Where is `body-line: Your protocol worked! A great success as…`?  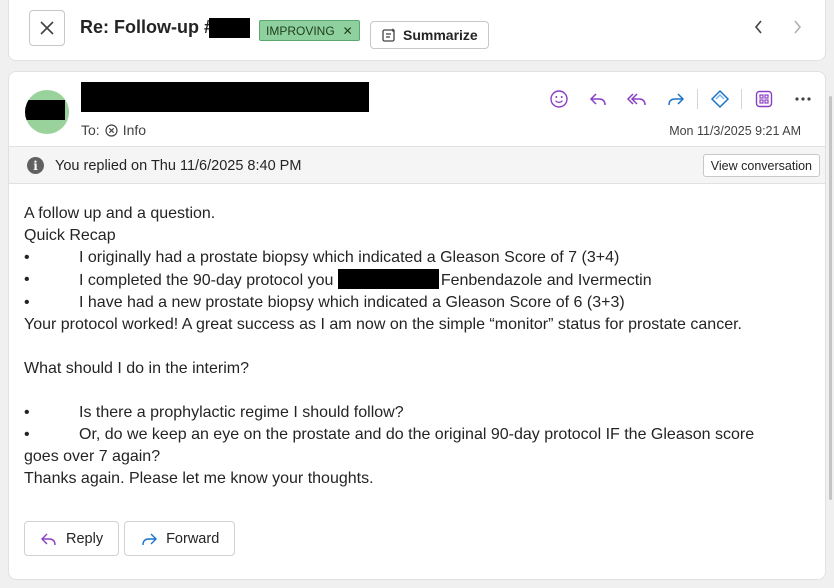
body-line: Your protocol worked! A great success as… is located at coordinates (383, 324).